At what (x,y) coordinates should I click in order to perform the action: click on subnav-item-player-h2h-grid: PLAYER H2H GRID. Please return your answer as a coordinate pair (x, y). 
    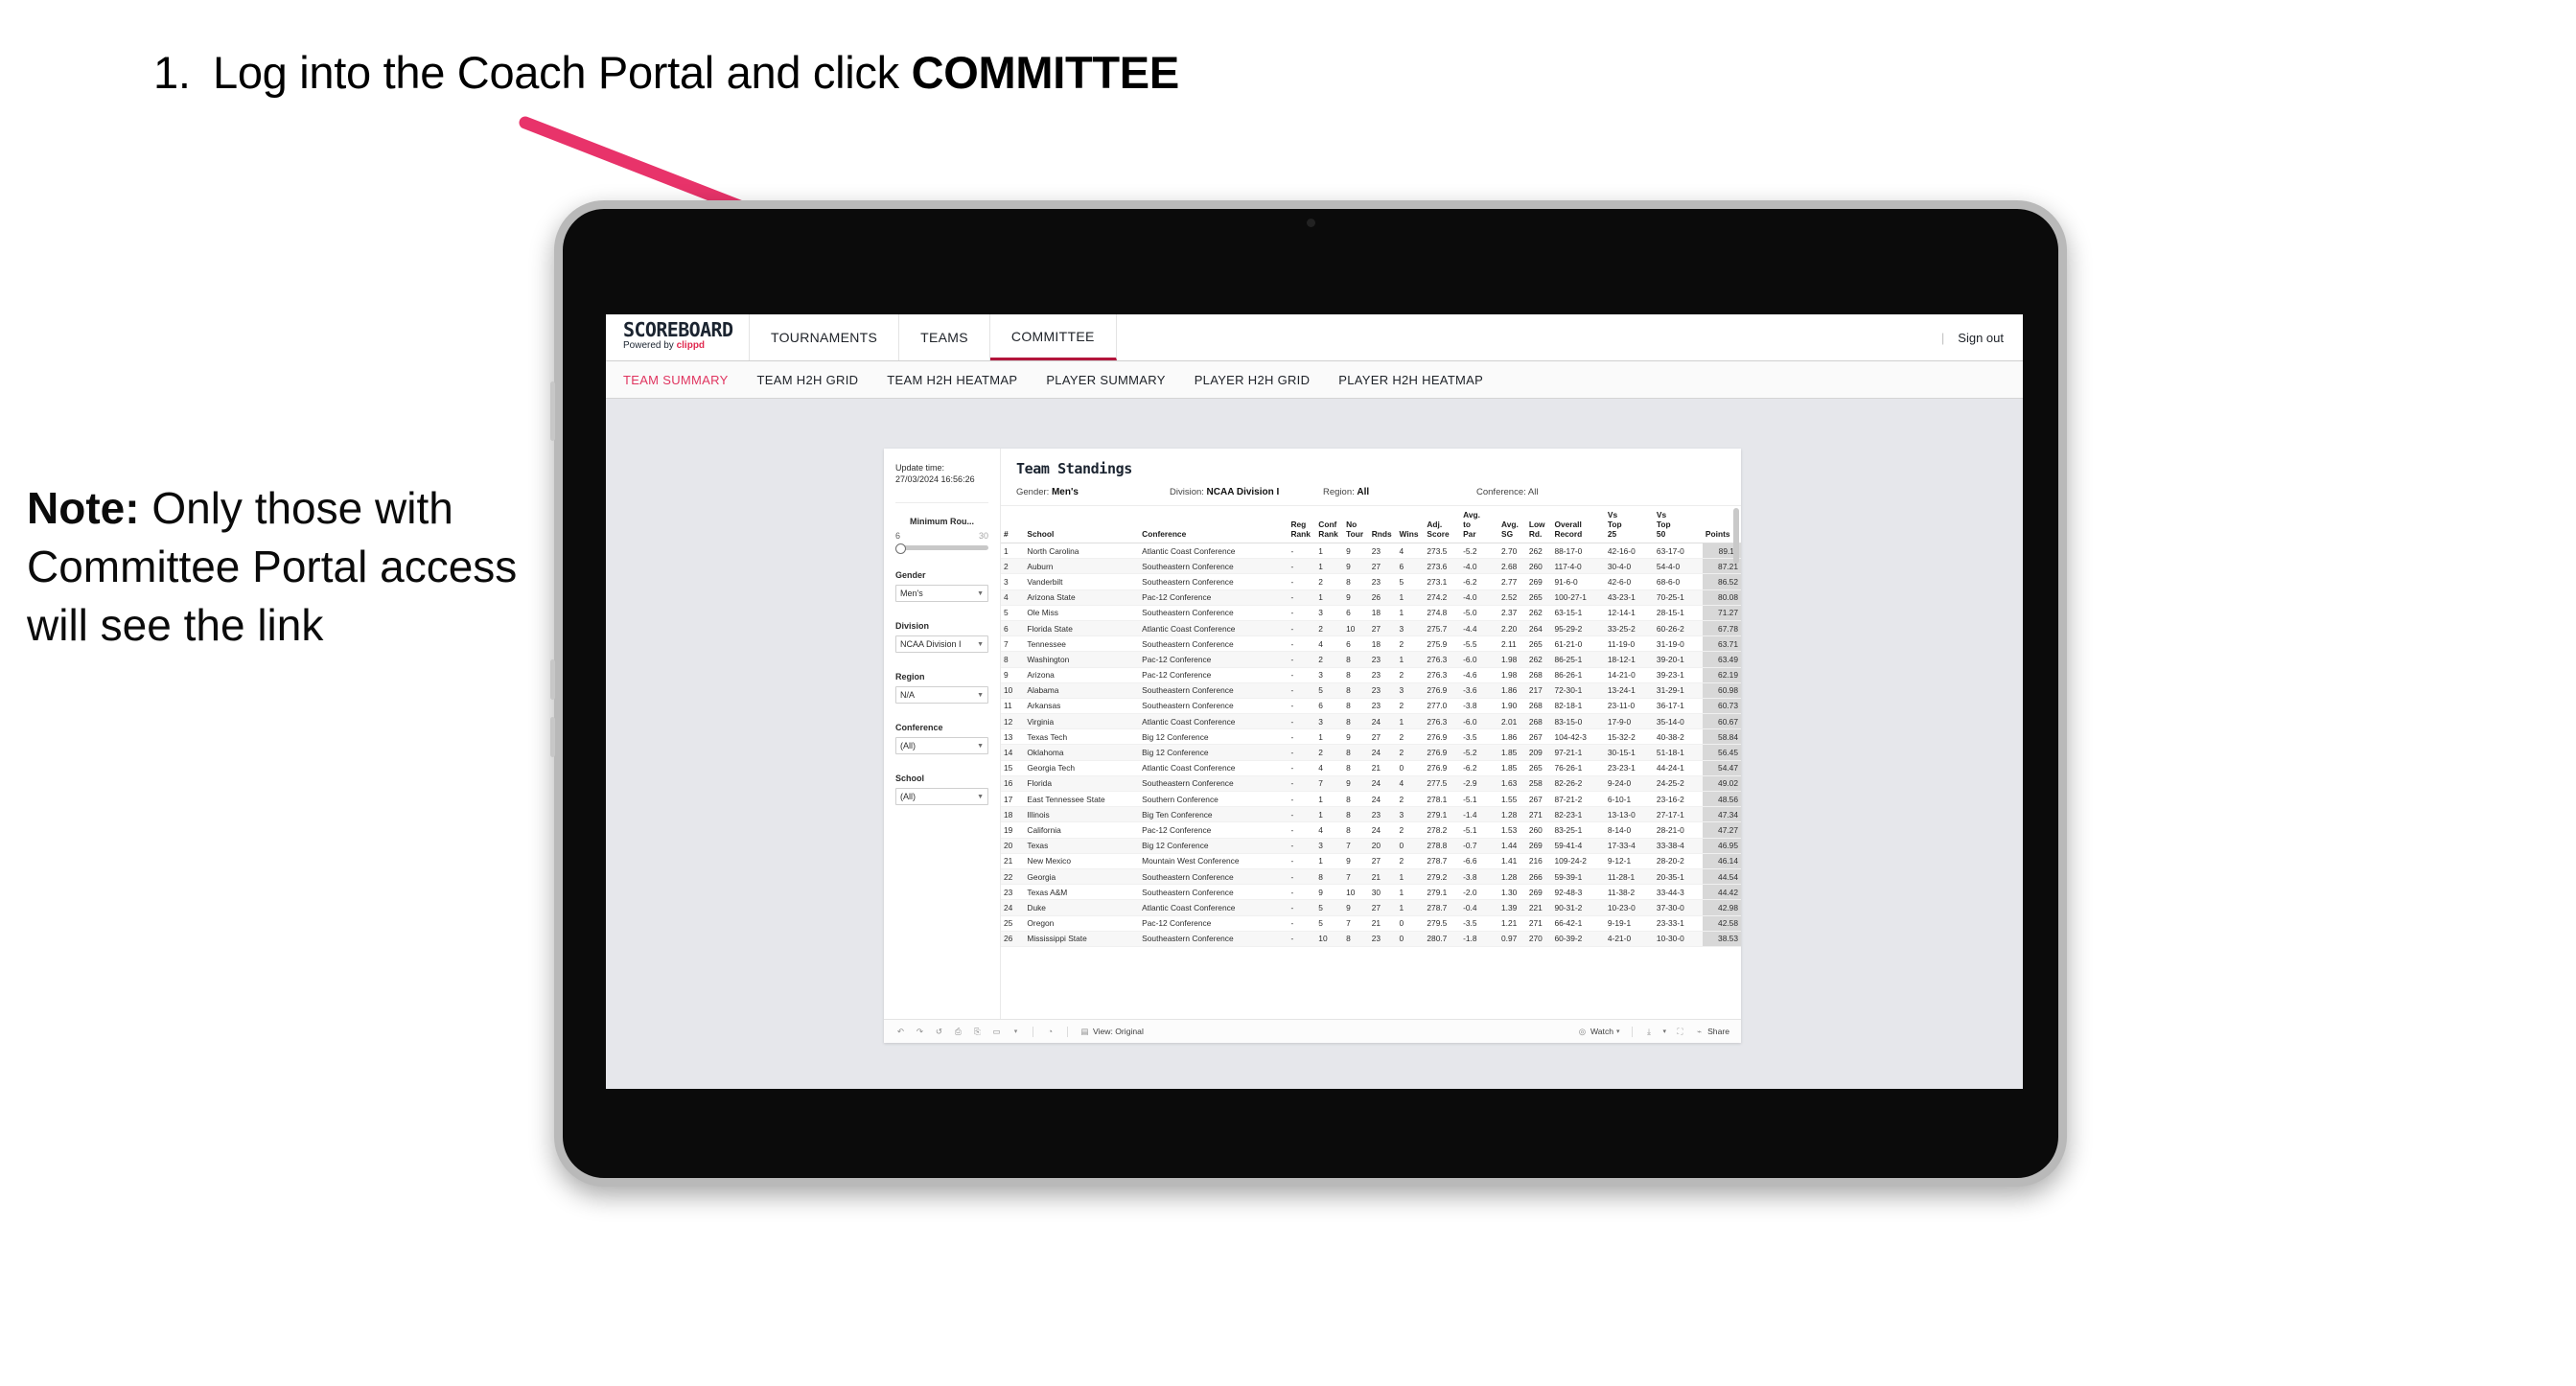
    Looking at the image, I should click on (1253, 380).